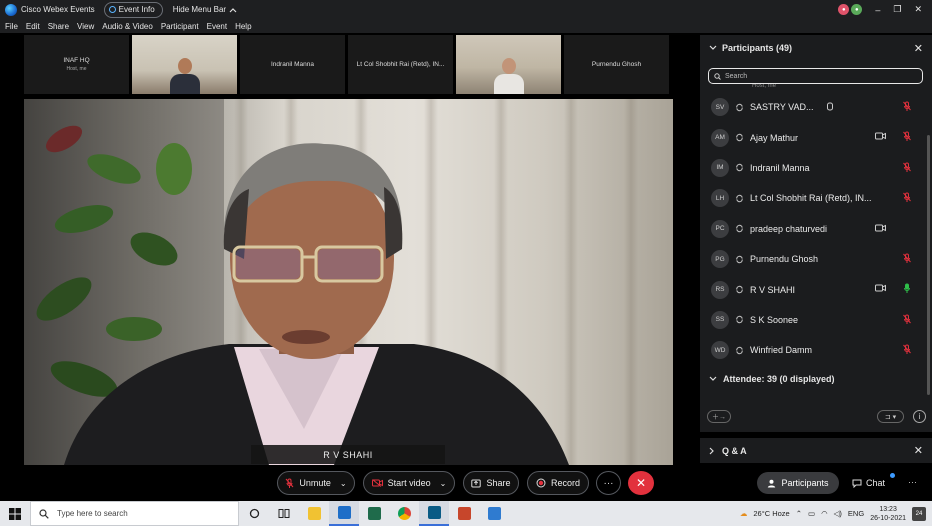 The image size is (932, 526). Describe the element at coordinates (897, 9) in the screenshot. I see `restore-button: ❐` at that location.